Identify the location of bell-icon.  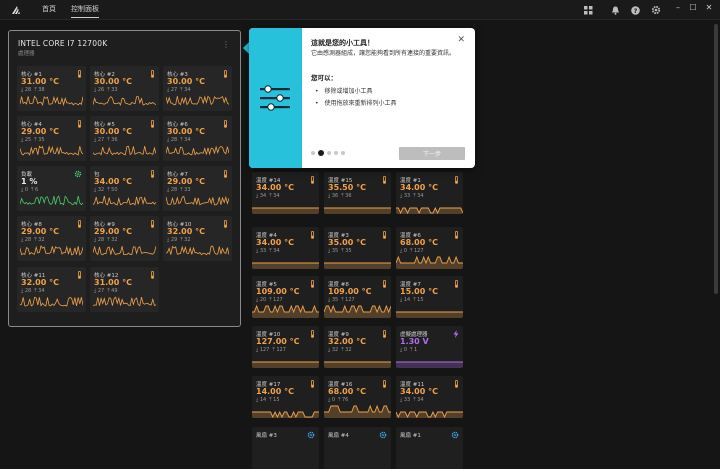
(615, 10).